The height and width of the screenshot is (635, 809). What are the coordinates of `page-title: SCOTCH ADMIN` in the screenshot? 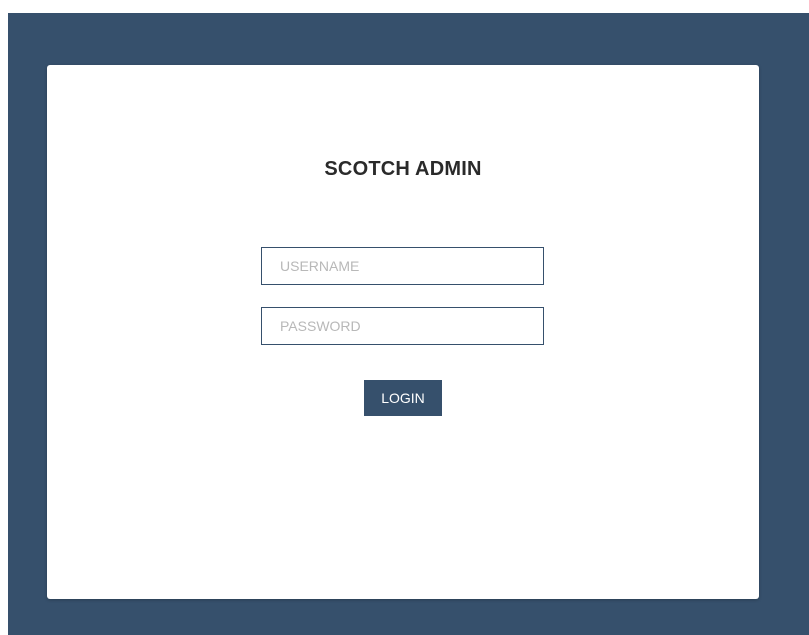 It's located at (403, 169).